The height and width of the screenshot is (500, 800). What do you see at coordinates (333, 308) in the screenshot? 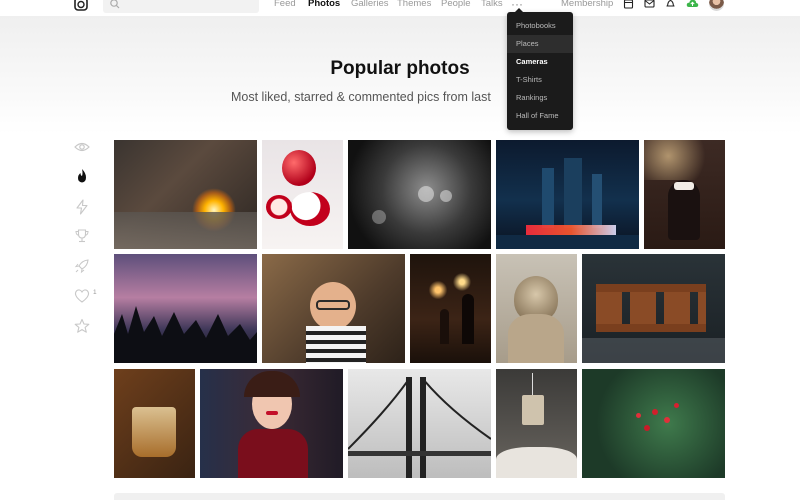
I see `photo-boy-glasses` at bounding box center [333, 308].